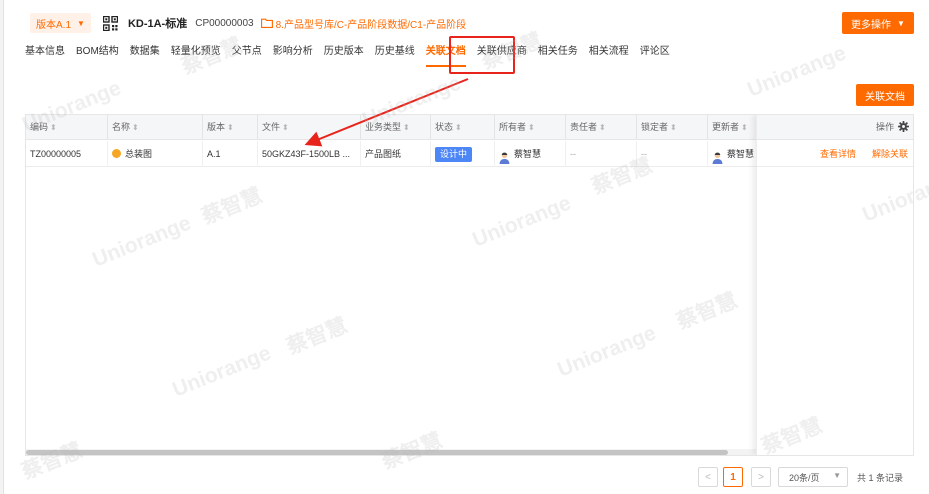  What do you see at coordinates (885, 95) in the screenshot?
I see `link-document-button: 关联文档` at bounding box center [885, 95].